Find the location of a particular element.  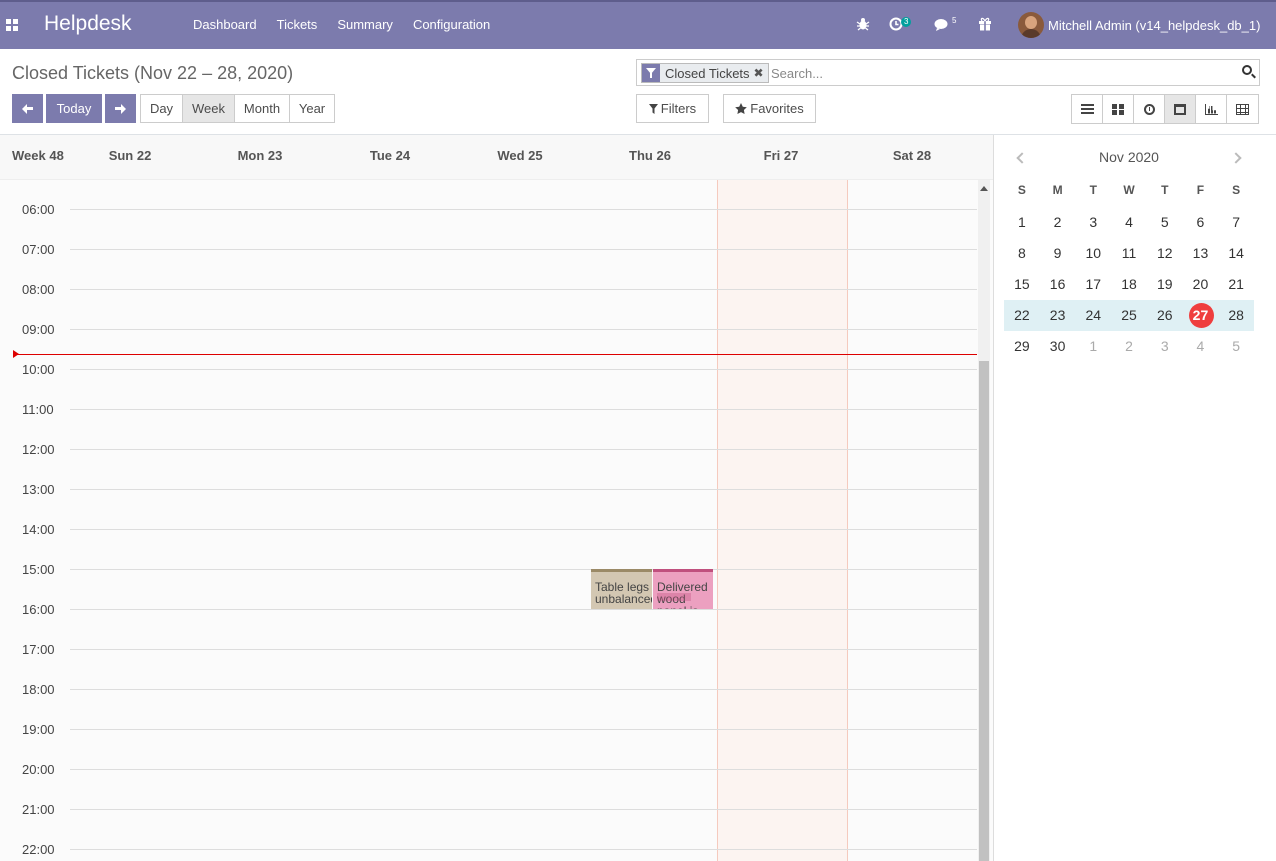

current-time-line is located at coordinates (496, 354).